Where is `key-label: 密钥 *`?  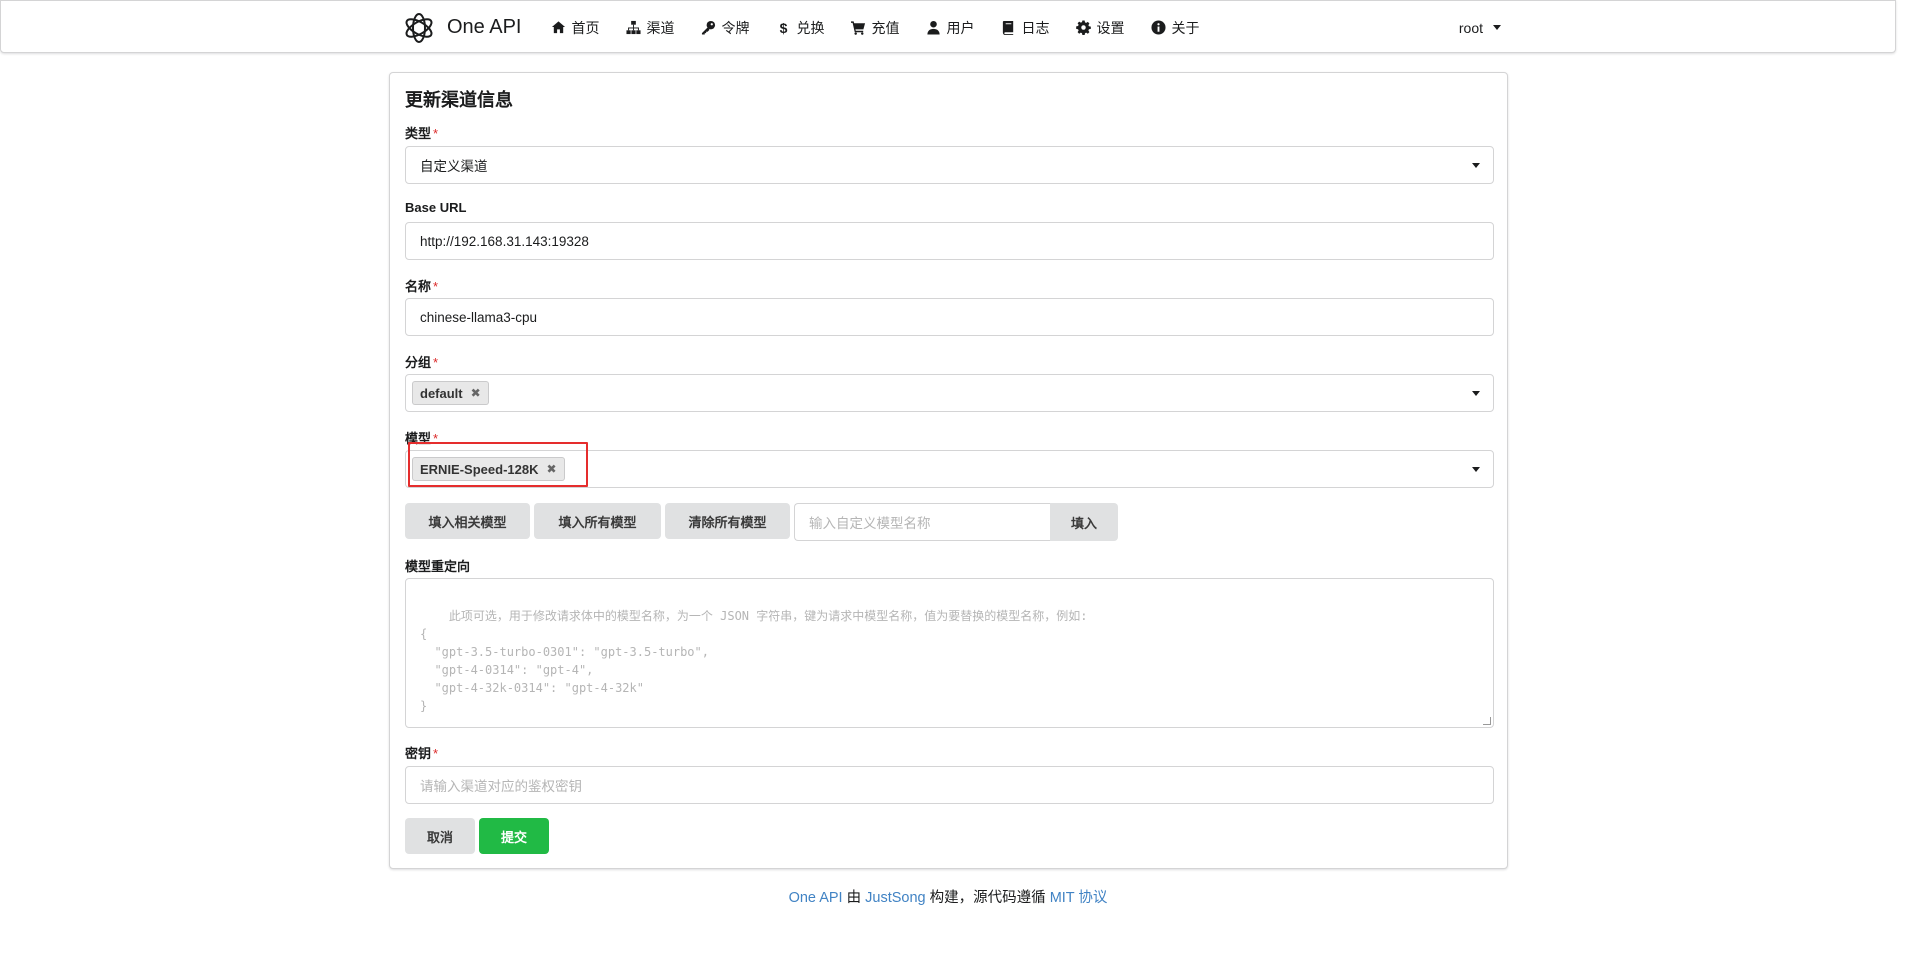
key-label: 密钥 * is located at coordinates (421, 752).